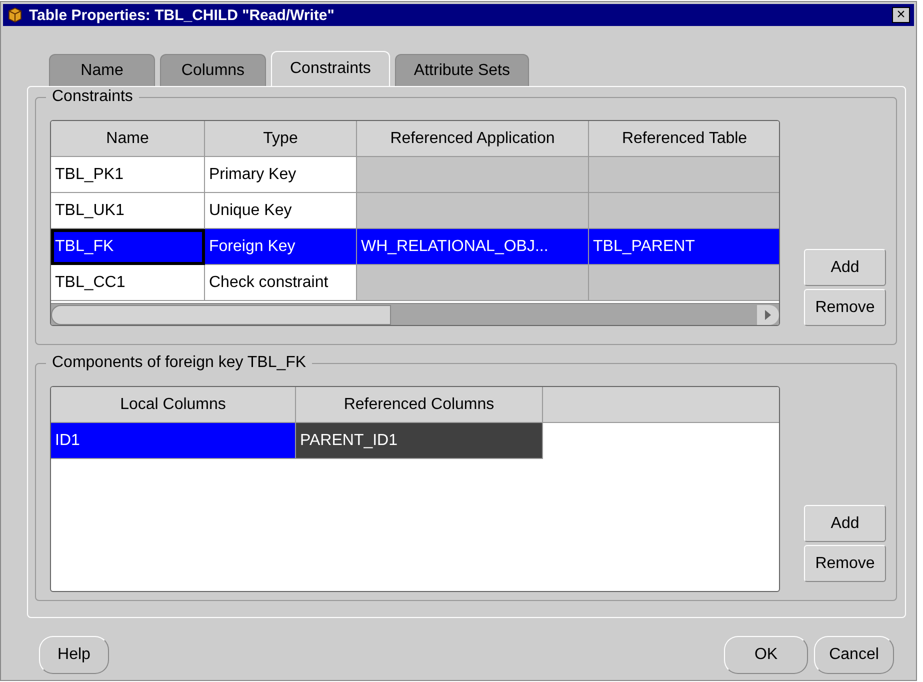 The width and height of the screenshot is (923, 682). Describe the element at coordinates (415, 314) in the screenshot. I see `horizontal-scrollbar` at that location.